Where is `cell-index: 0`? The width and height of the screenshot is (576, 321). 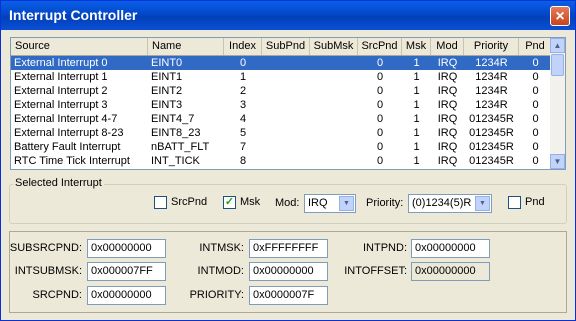
cell-index: 0 is located at coordinates (243, 63).